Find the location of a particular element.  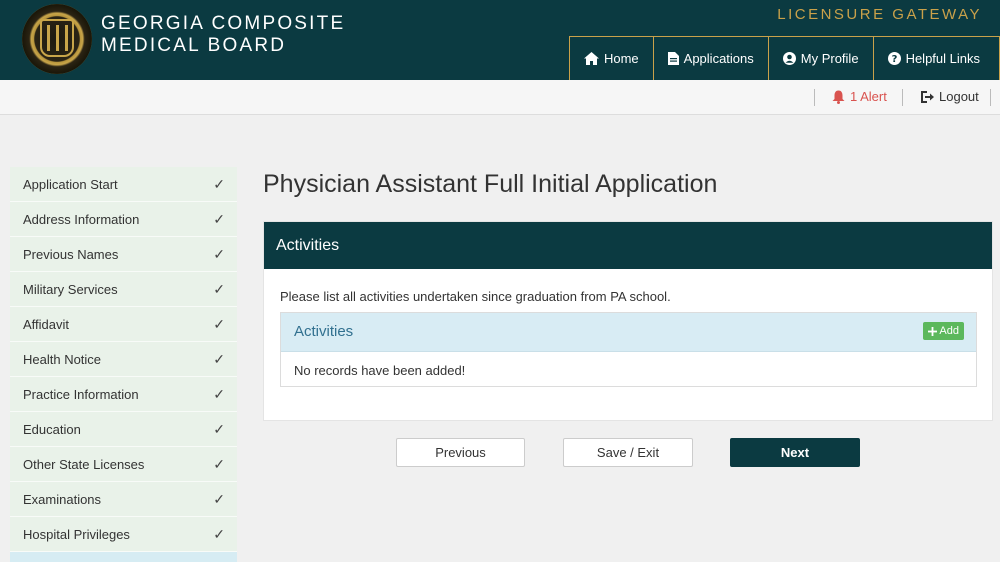

sidebar-item-hospital-privileges: Hospital Privileges ✓ is located at coordinates (123, 534).